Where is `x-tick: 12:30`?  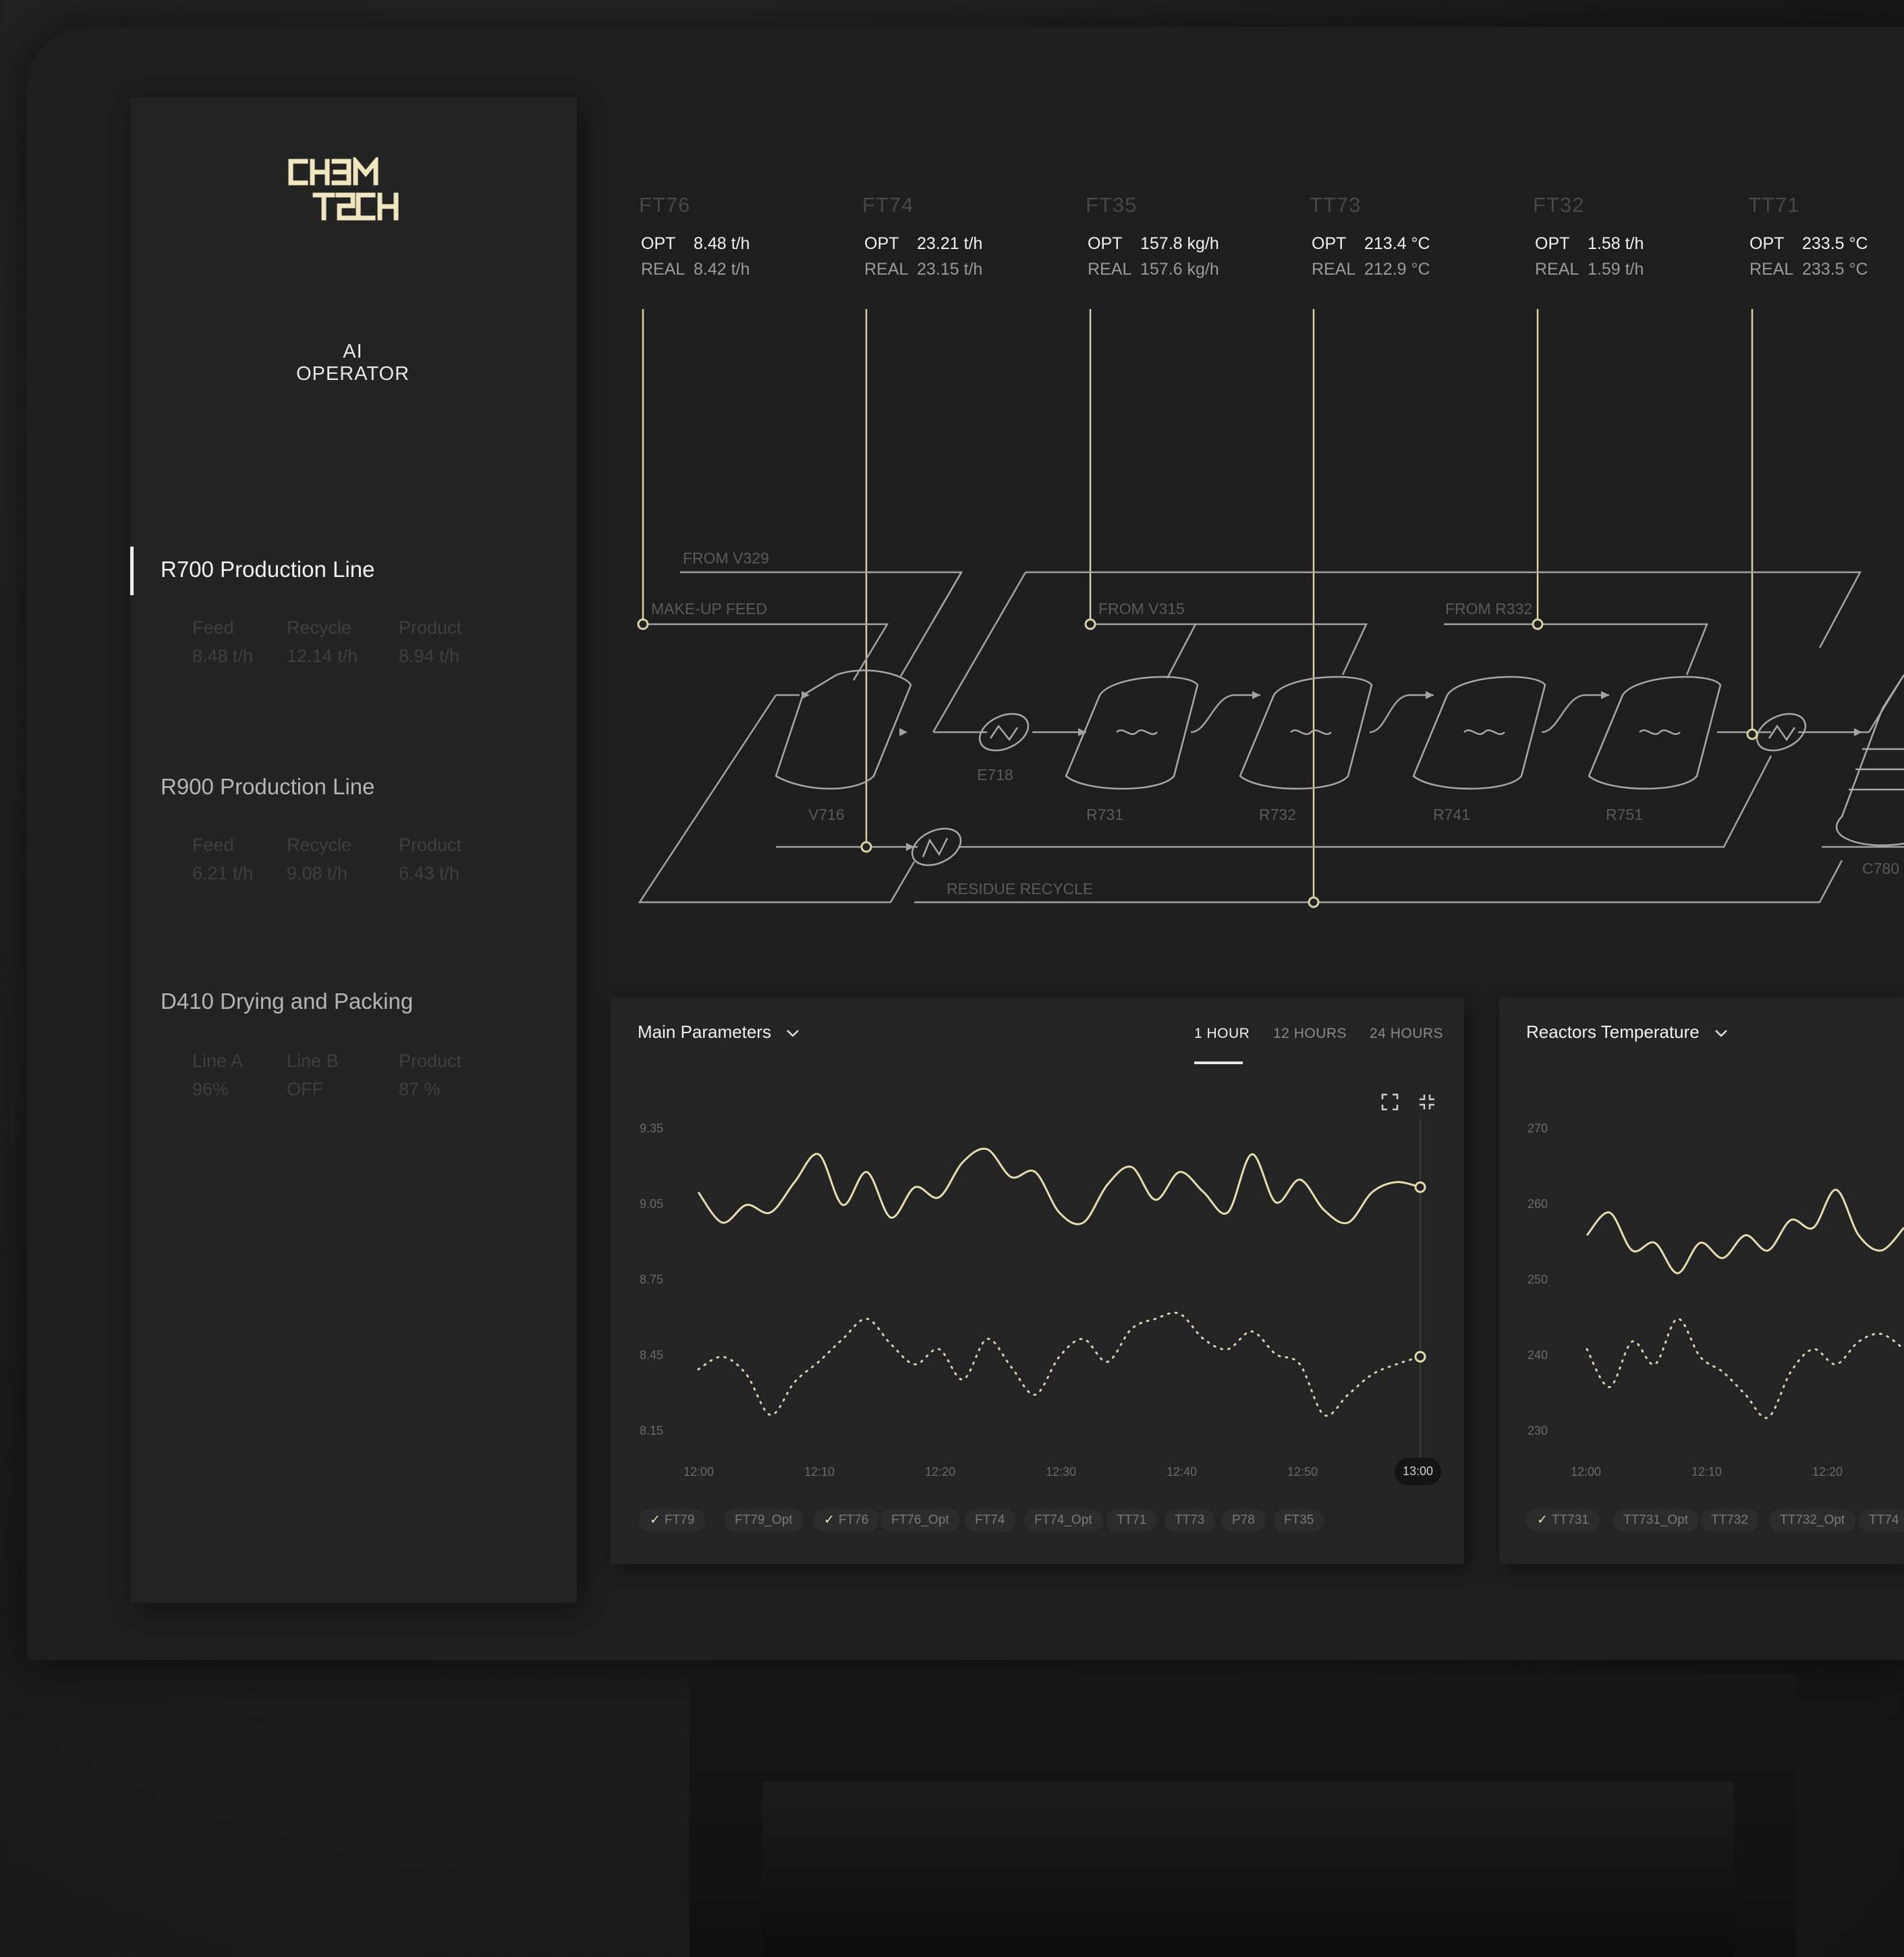
x-tick: 12:30 is located at coordinates (1061, 1472).